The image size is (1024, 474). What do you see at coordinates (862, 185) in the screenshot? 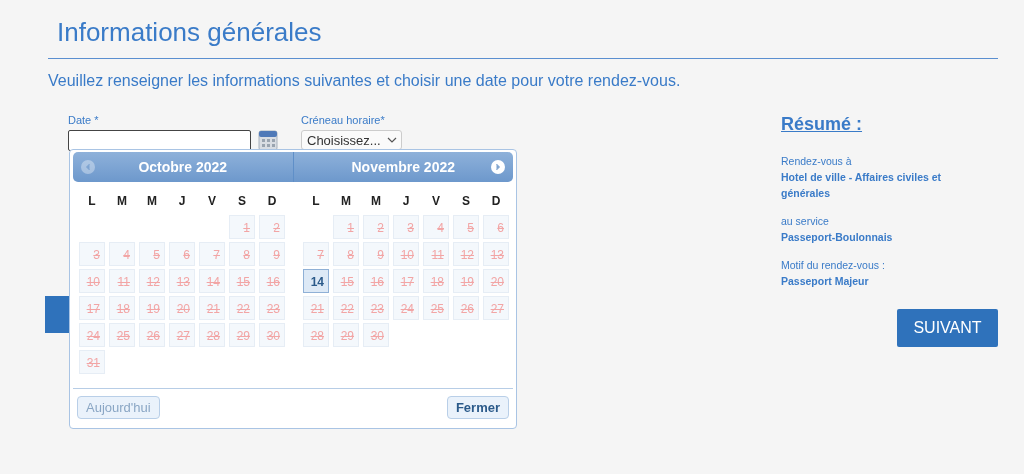
I see `summary-value: Hotel de ville - Affaires civiles et générales` at bounding box center [862, 185].